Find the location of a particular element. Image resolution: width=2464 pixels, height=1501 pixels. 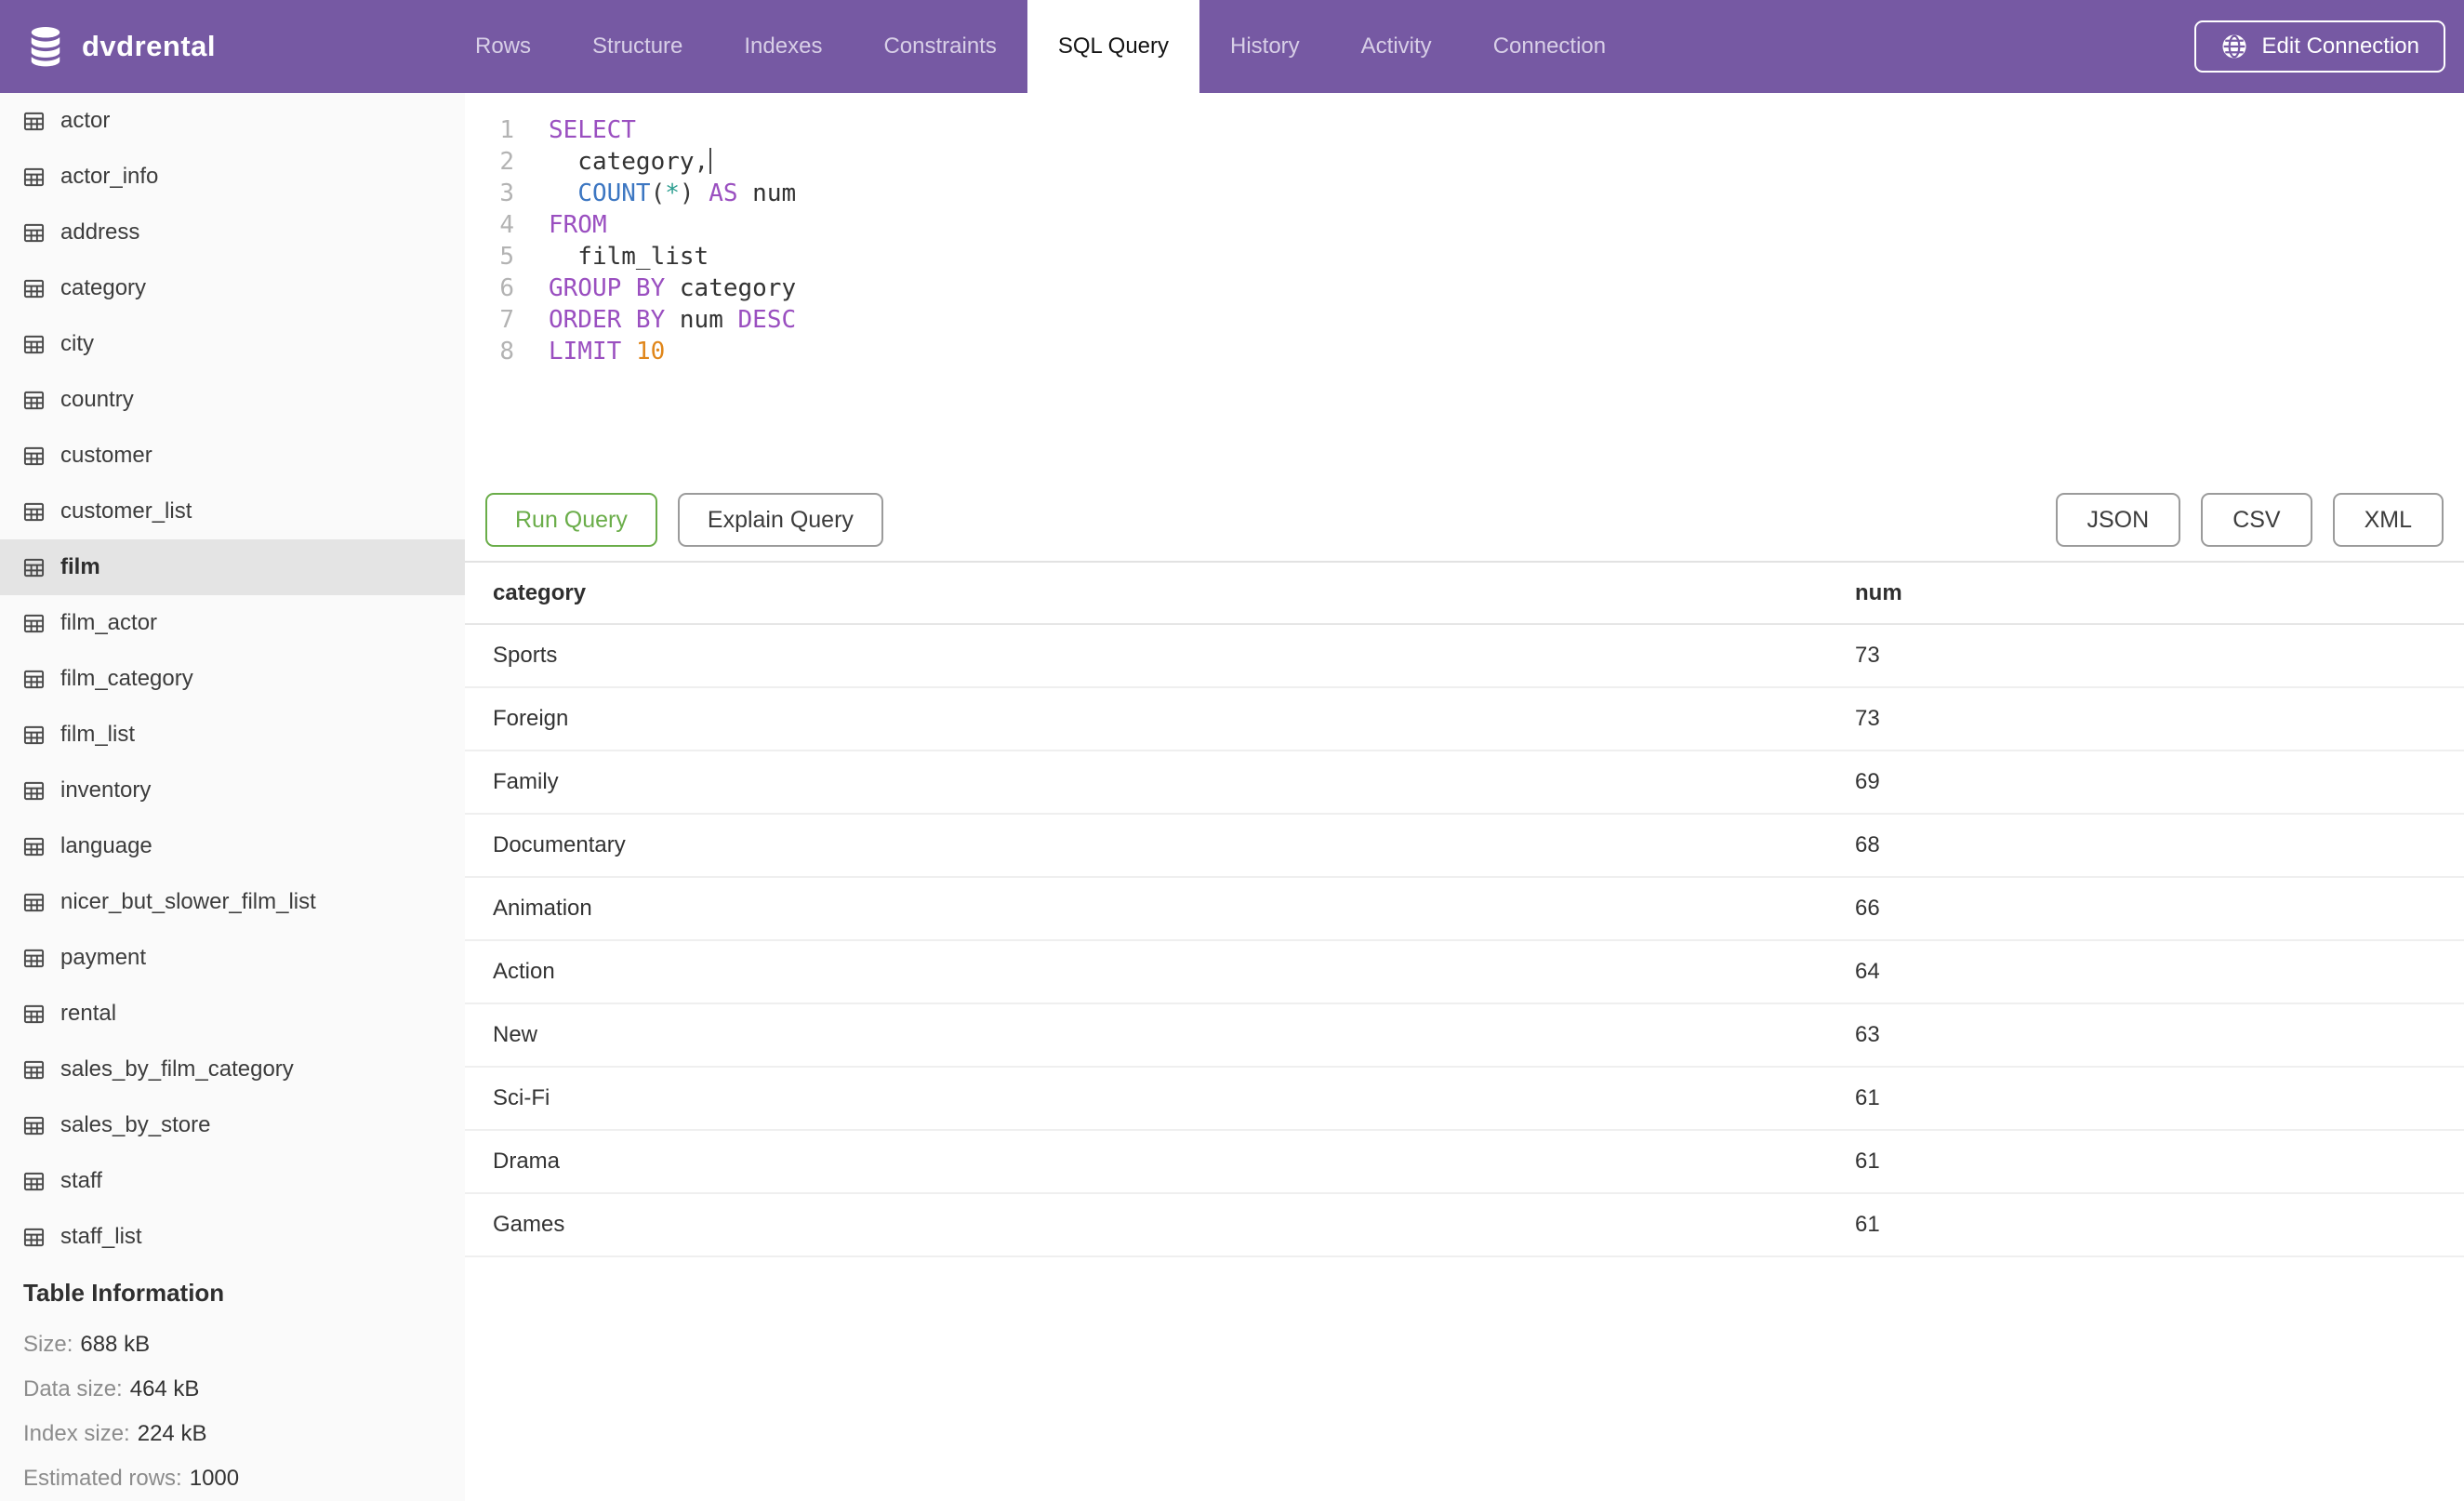

table-name: actor is located at coordinates (85, 120).